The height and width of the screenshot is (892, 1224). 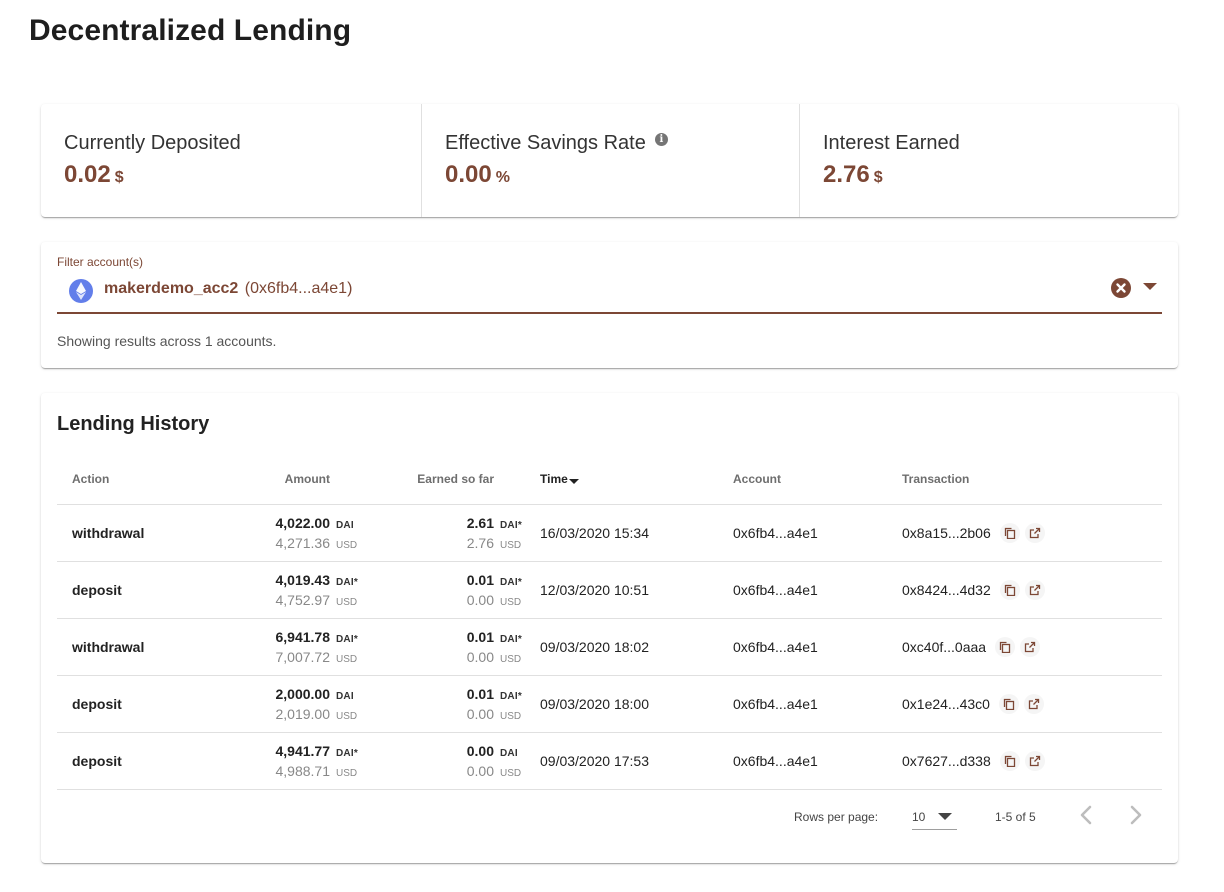 What do you see at coordinates (509, 753) in the screenshot?
I see `earned-unit: DAI` at bounding box center [509, 753].